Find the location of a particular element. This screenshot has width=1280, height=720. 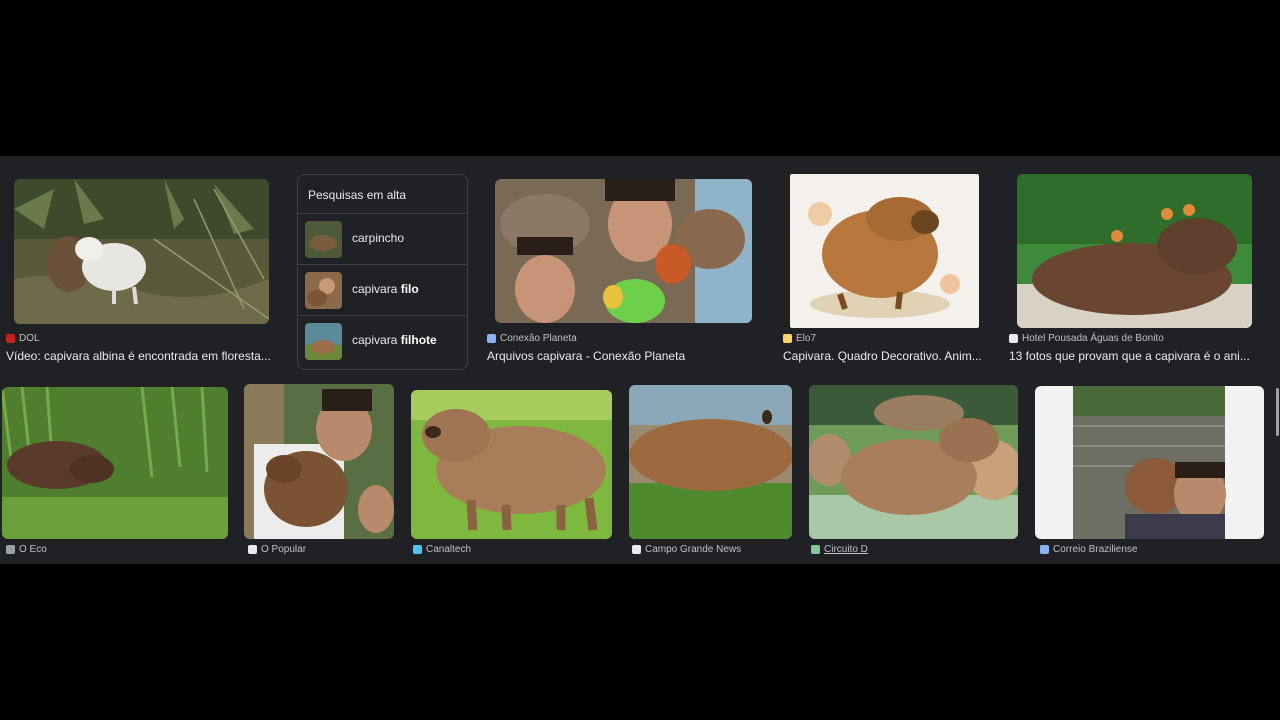

capybara-lying-image is located at coordinates (710, 462).